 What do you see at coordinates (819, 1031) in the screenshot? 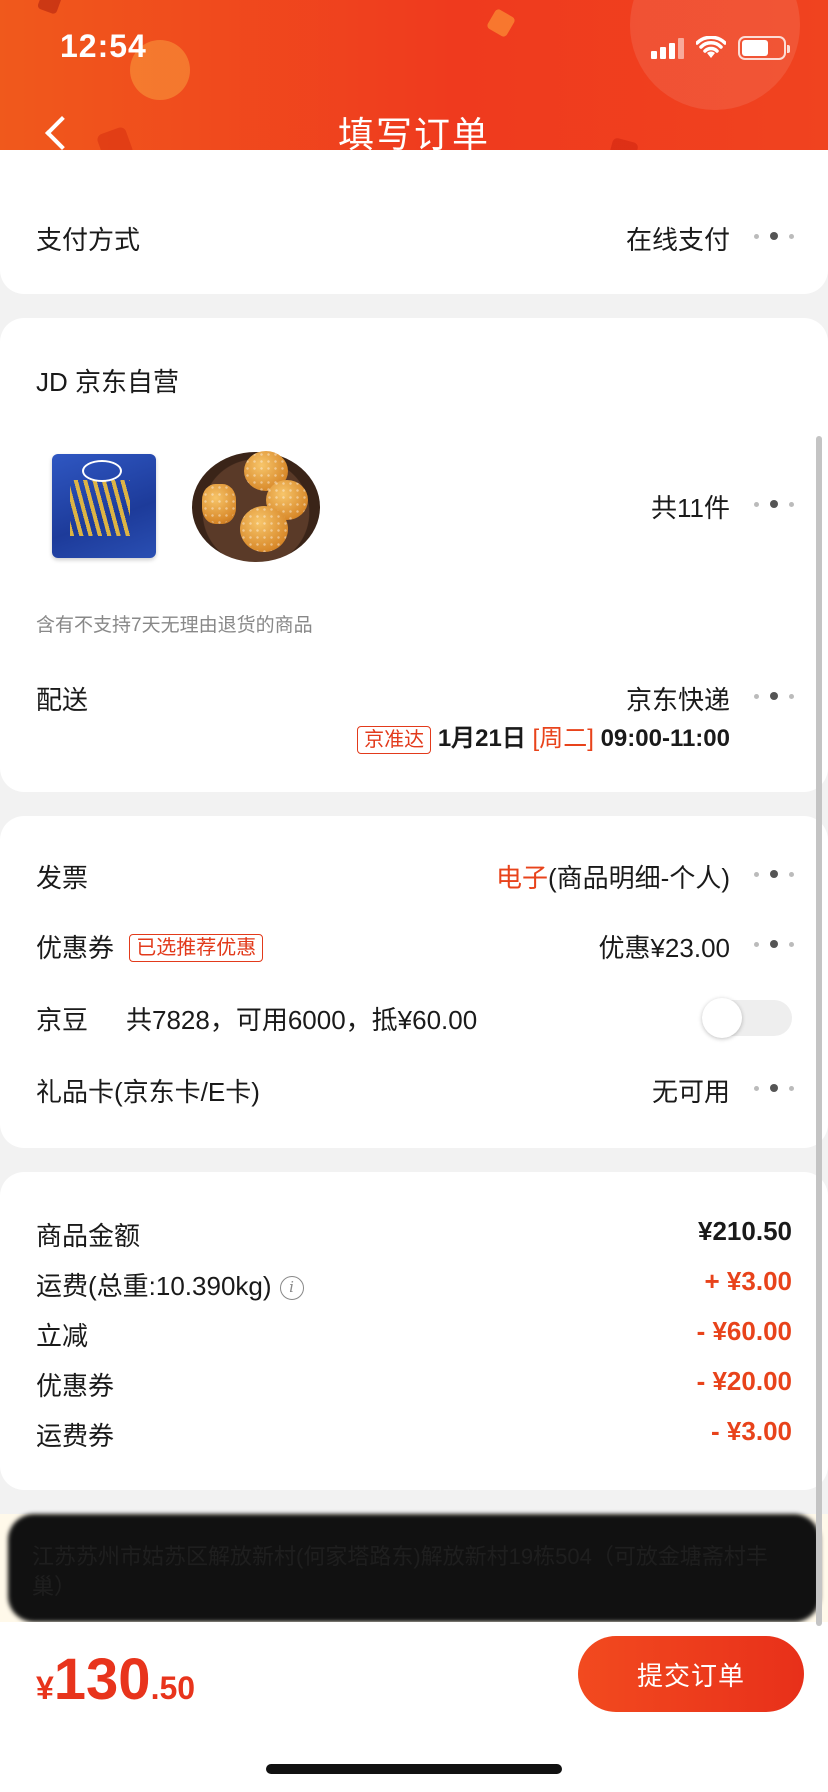
I see `scrollbar` at bounding box center [819, 1031].